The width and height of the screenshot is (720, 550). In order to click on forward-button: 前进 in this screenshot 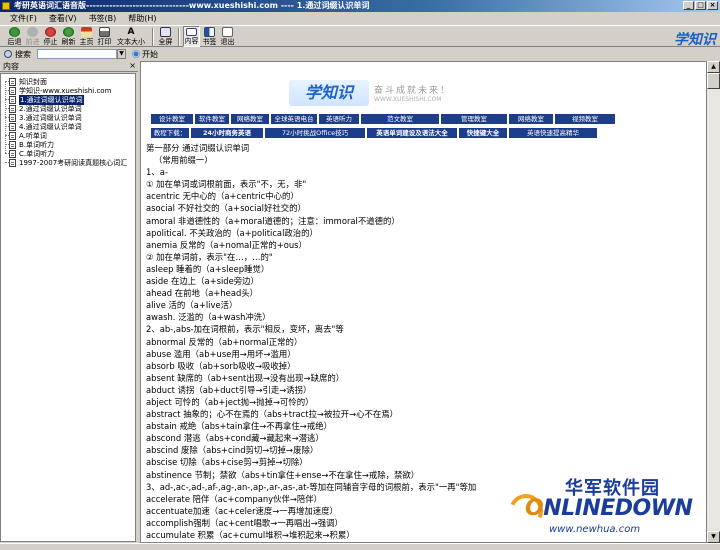, I will do `click(32, 36)`.